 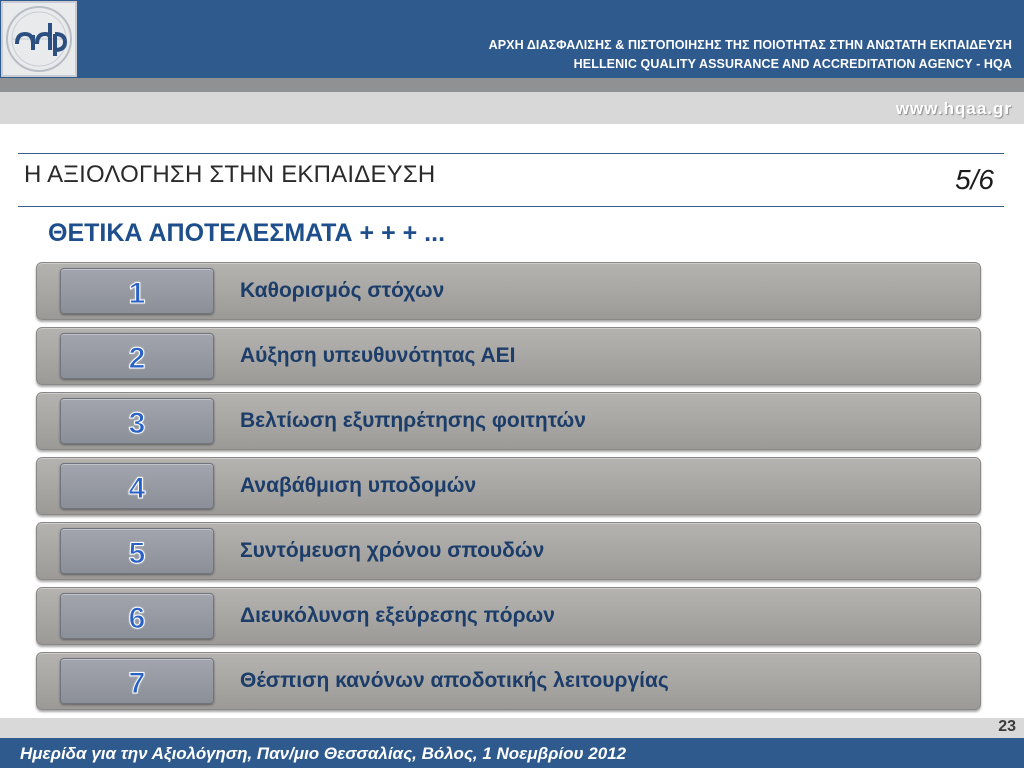 I want to click on website-link: www.hqaa.gr, so click(x=954, y=109).